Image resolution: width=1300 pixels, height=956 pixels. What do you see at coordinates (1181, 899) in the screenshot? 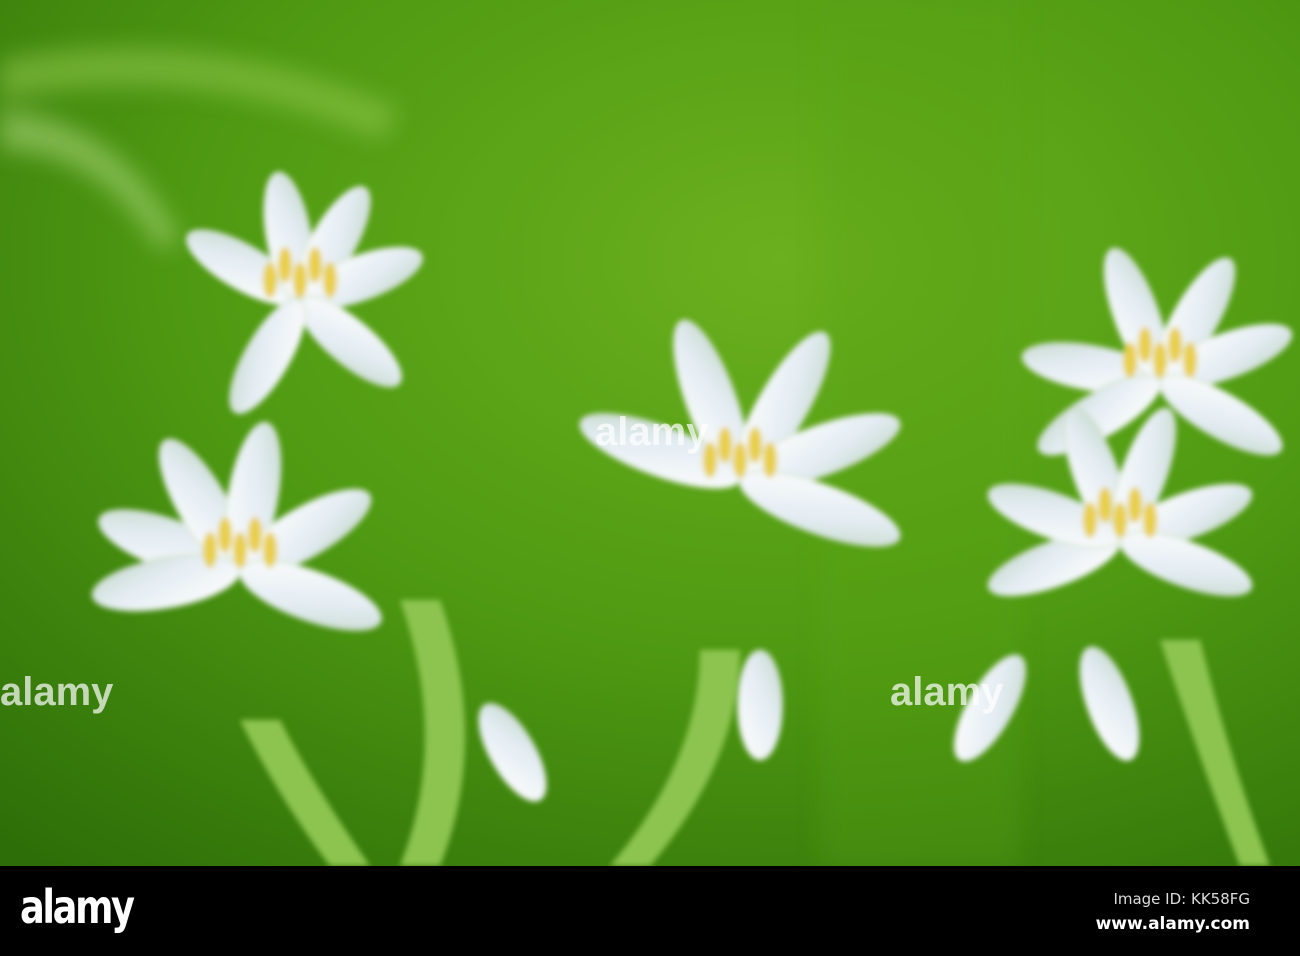
I see `image-id: Image ID: KK58FG` at bounding box center [1181, 899].